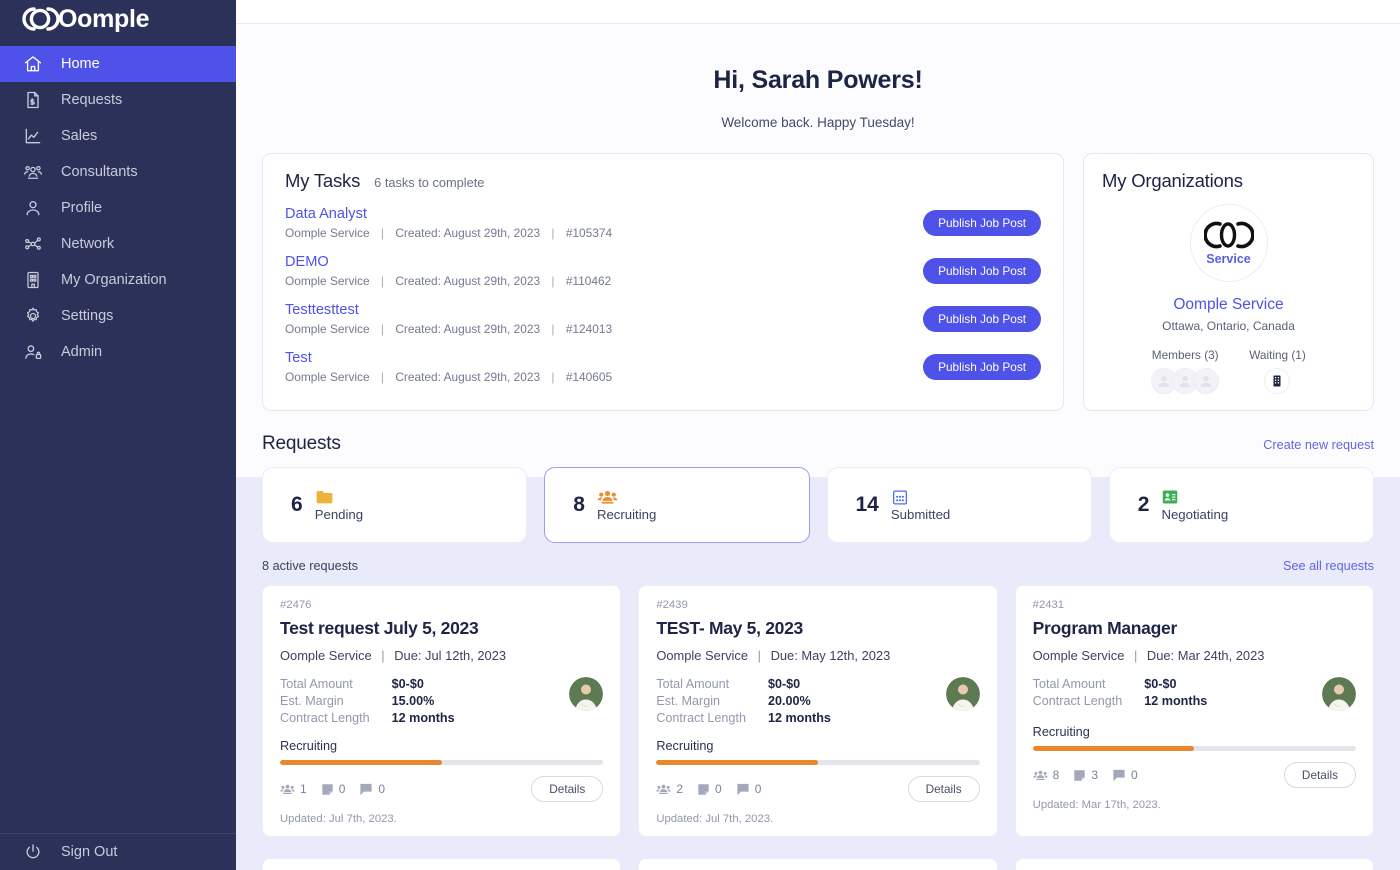 The image size is (1400, 870). What do you see at coordinates (118, 136) in the screenshot?
I see `sidebar-item-sales: Sales` at bounding box center [118, 136].